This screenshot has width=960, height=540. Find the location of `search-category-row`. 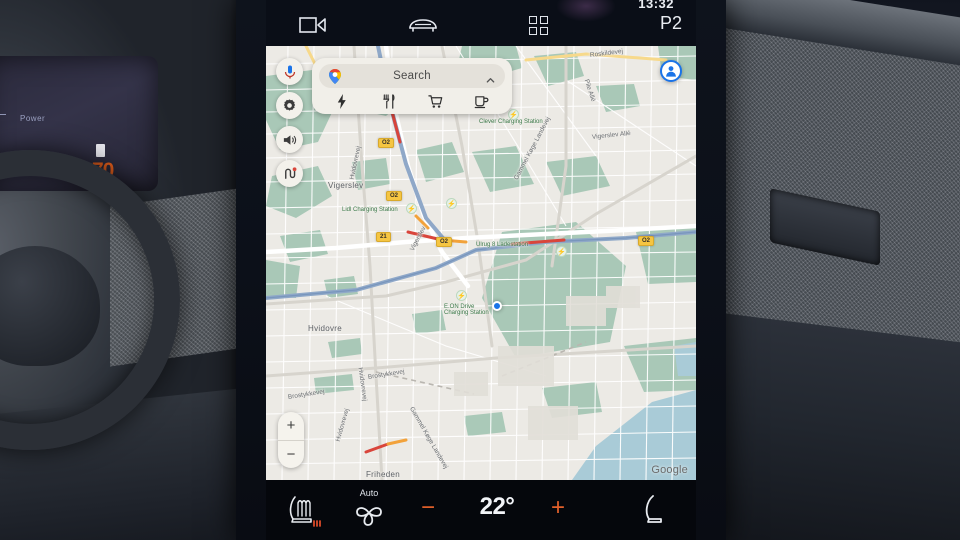

search-category-row is located at coordinates (412, 101).